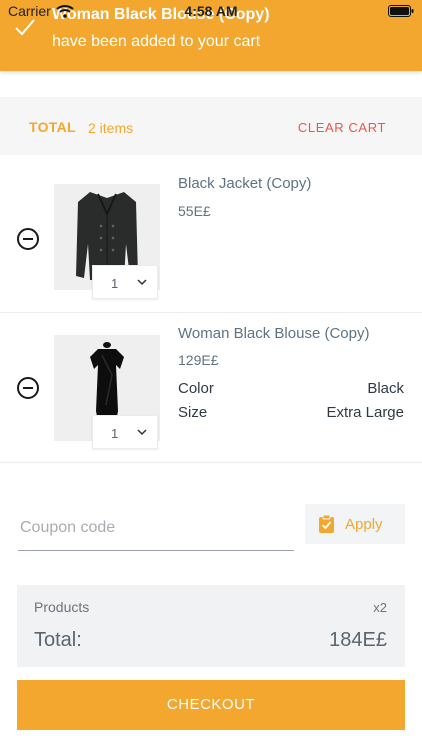 The width and height of the screenshot is (422, 750). I want to click on clipboard-check-icon, so click(326, 524).